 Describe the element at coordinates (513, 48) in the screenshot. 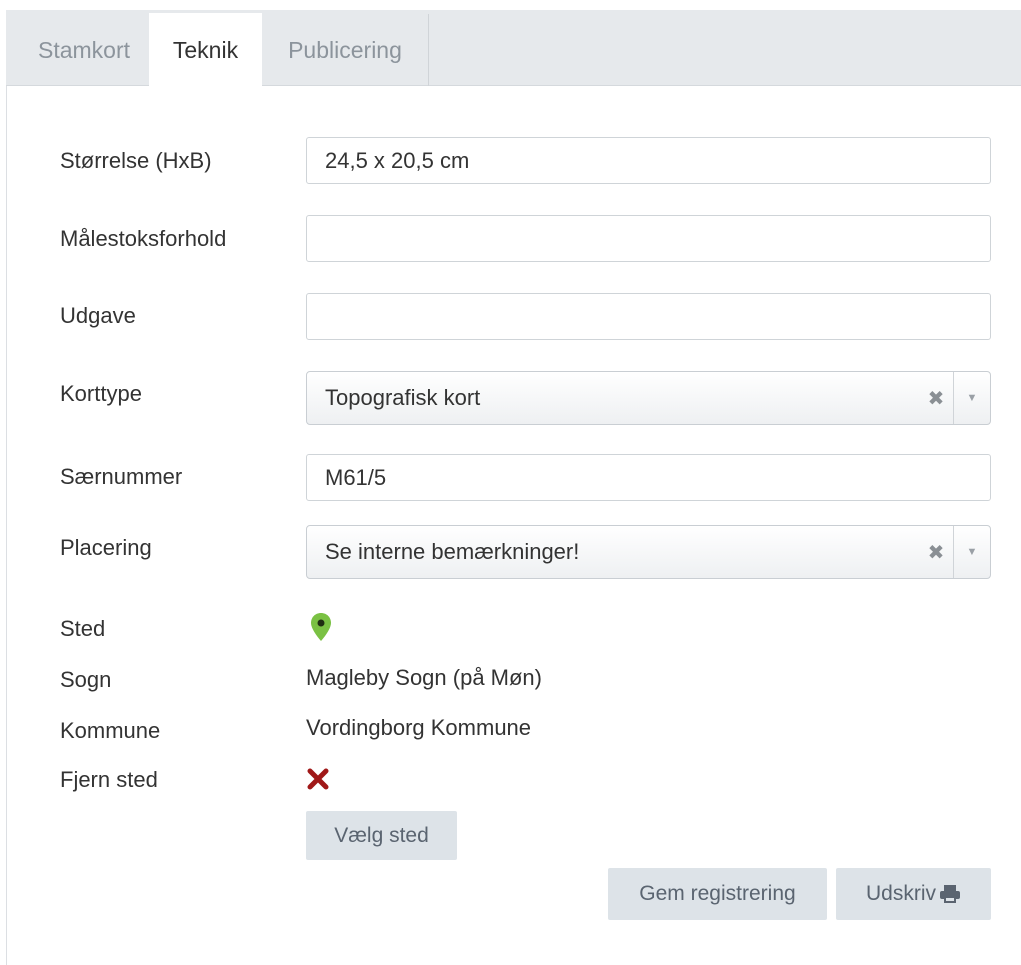

I see `tab-bar: Stamkort Teknik Publicering` at that location.